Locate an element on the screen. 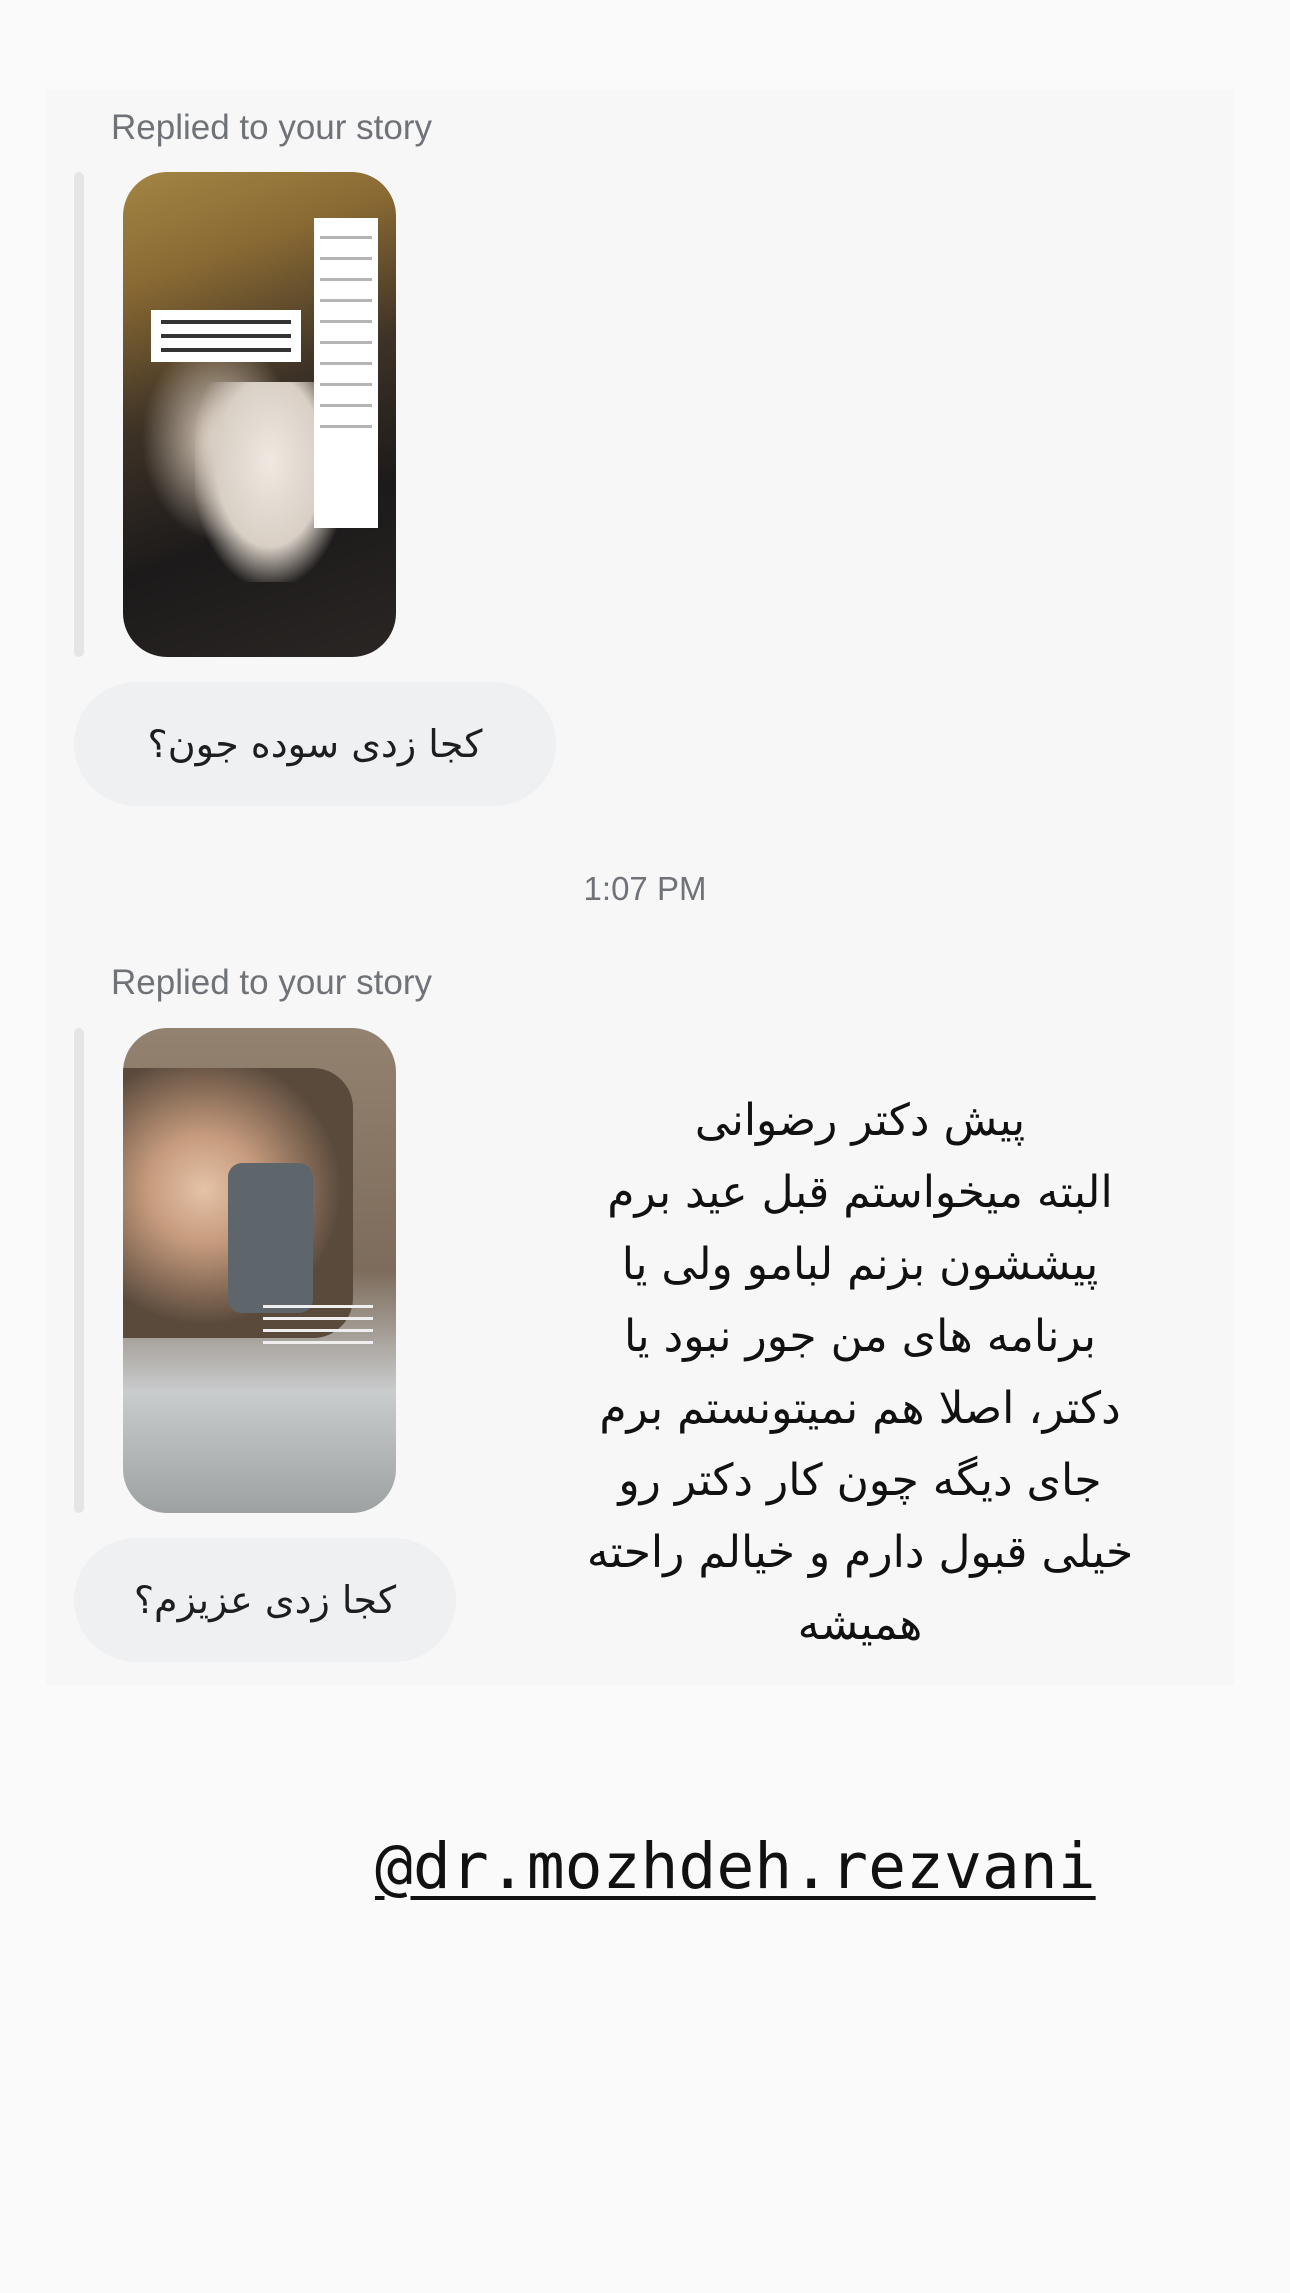 The width and height of the screenshot is (1290, 2293). message-bubble: کجا زدی عزیزم؟ is located at coordinates (265, 1600).